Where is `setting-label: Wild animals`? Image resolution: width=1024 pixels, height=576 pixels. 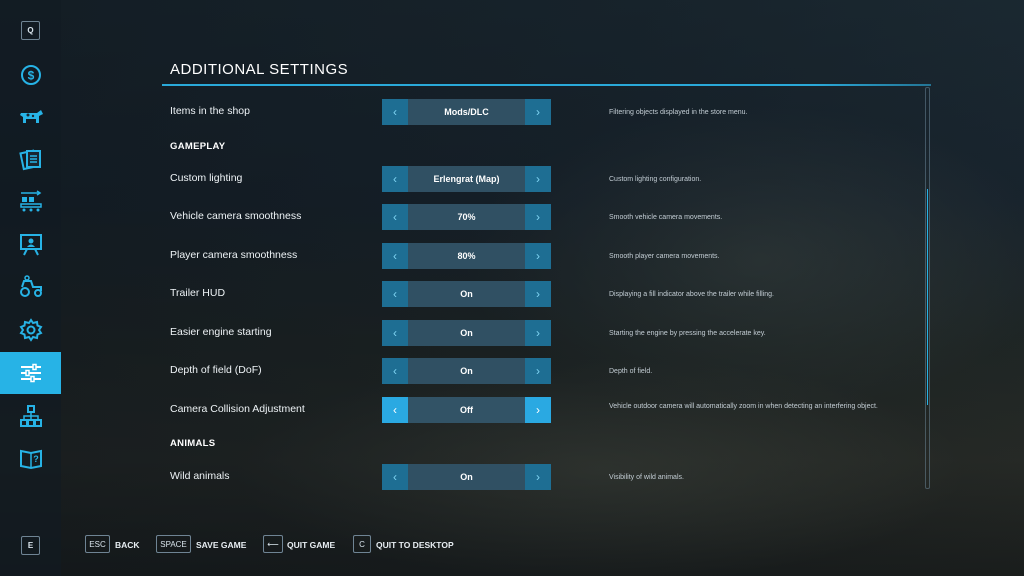 setting-label: Wild animals is located at coordinates (200, 476).